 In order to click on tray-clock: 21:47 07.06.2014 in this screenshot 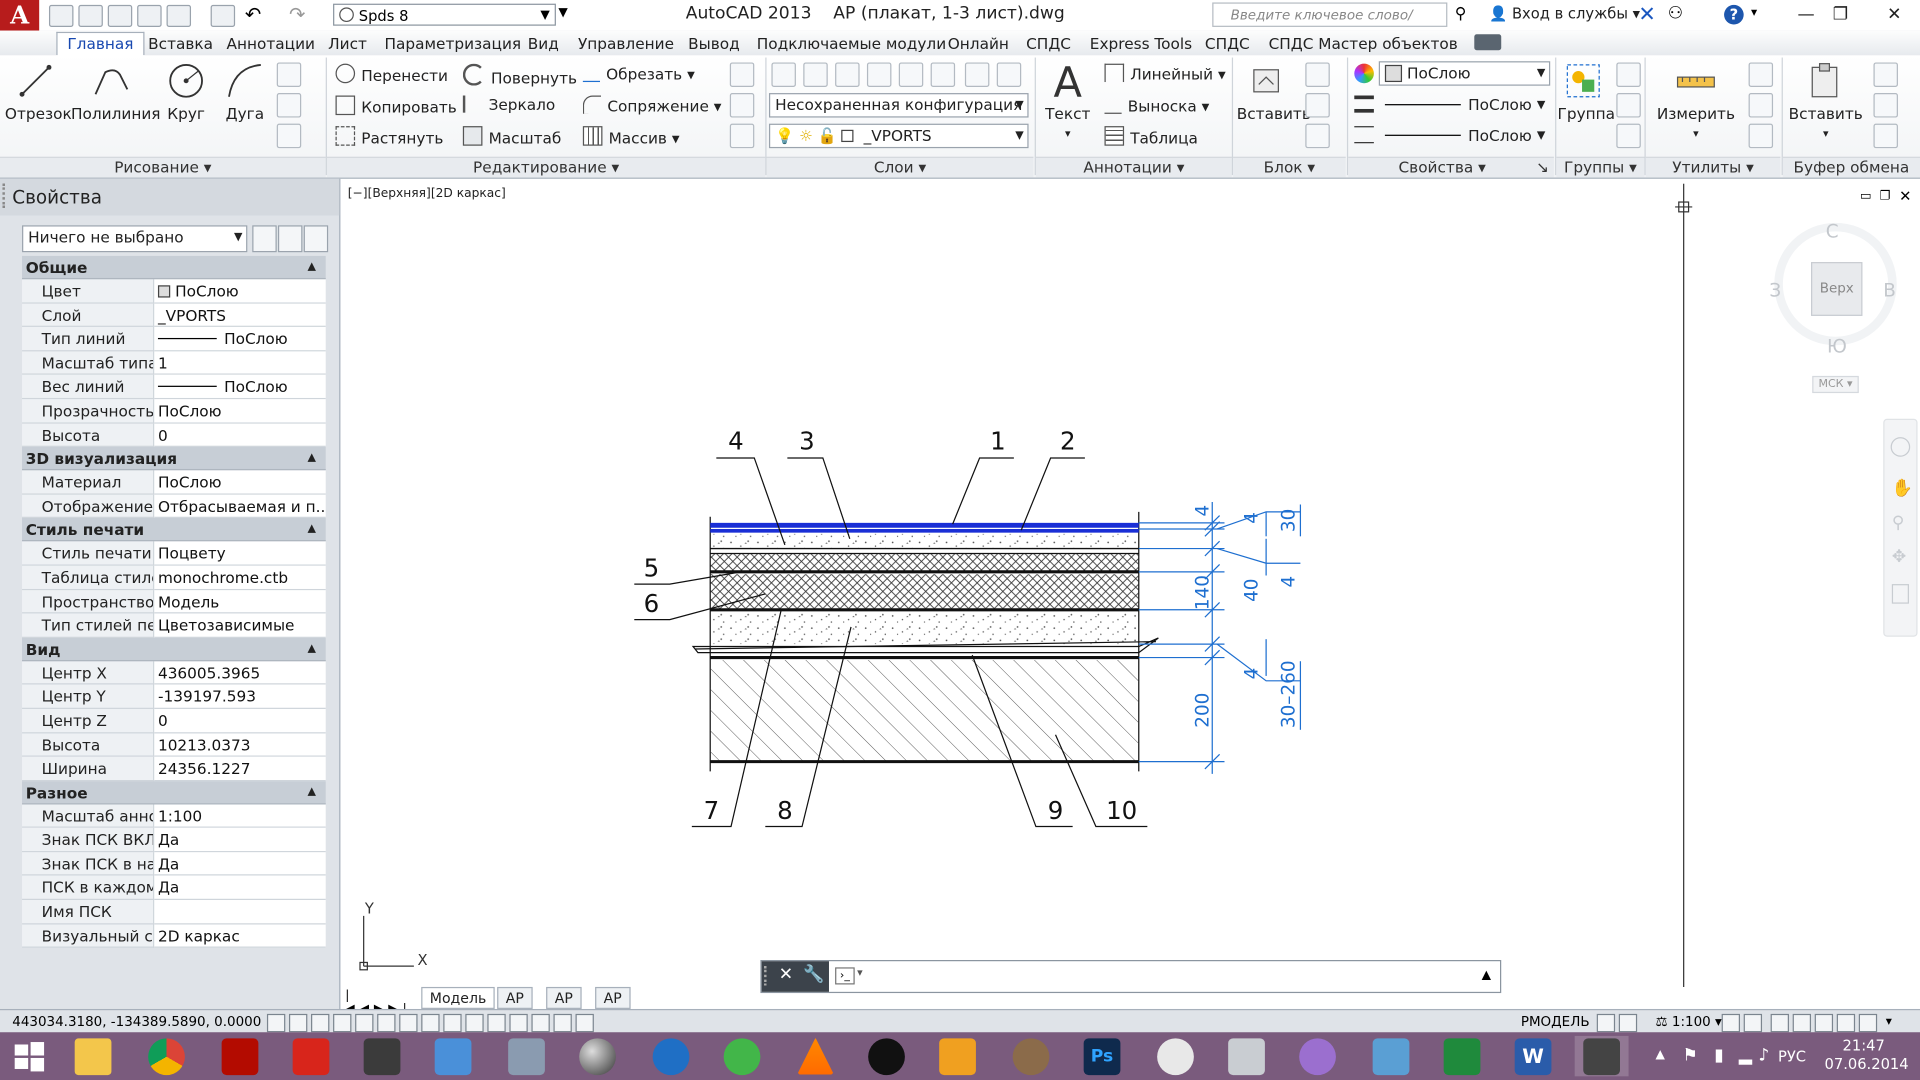, I will do `click(1866, 1055)`.